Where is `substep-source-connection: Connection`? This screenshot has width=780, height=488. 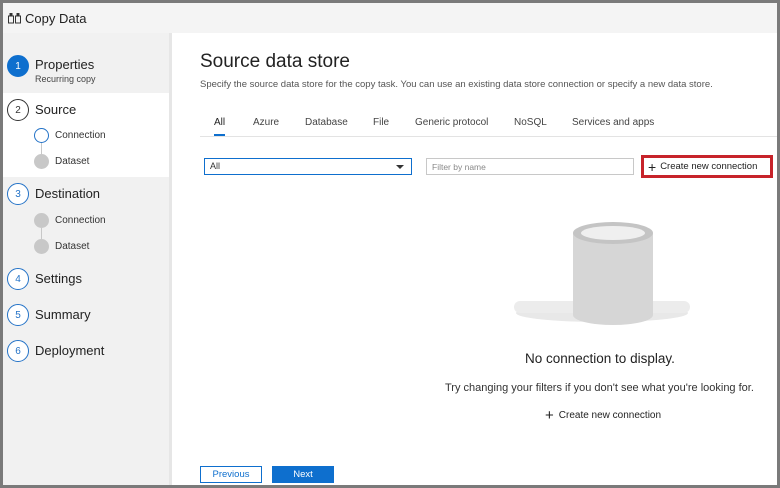
substep-source-connection: Connection is located at coordinates (80, 135).